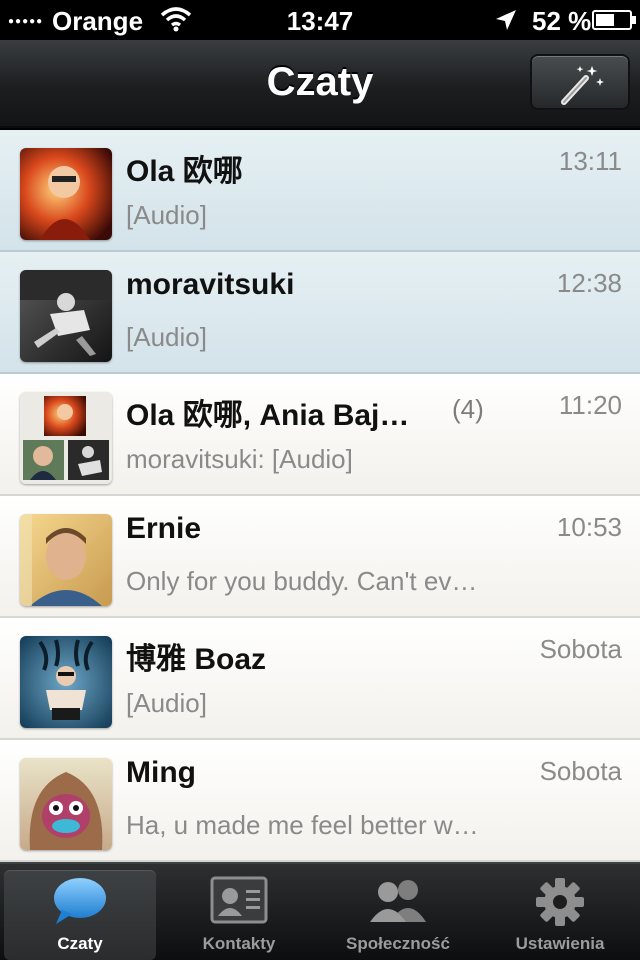 The height and width of the screenshot is (960, 640). I want to click on speech-bubble-icon, so click(80, 901).